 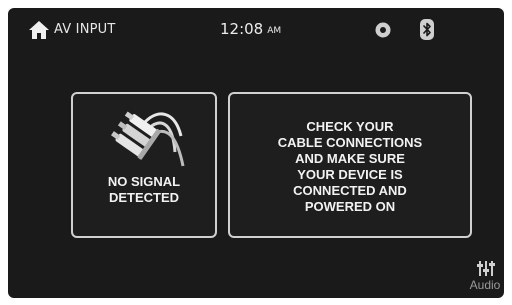 What do you see at coordinates (85, 29) in the screenshot?
I see `source-label: AV INPUT` at bounding box center [85, 29].